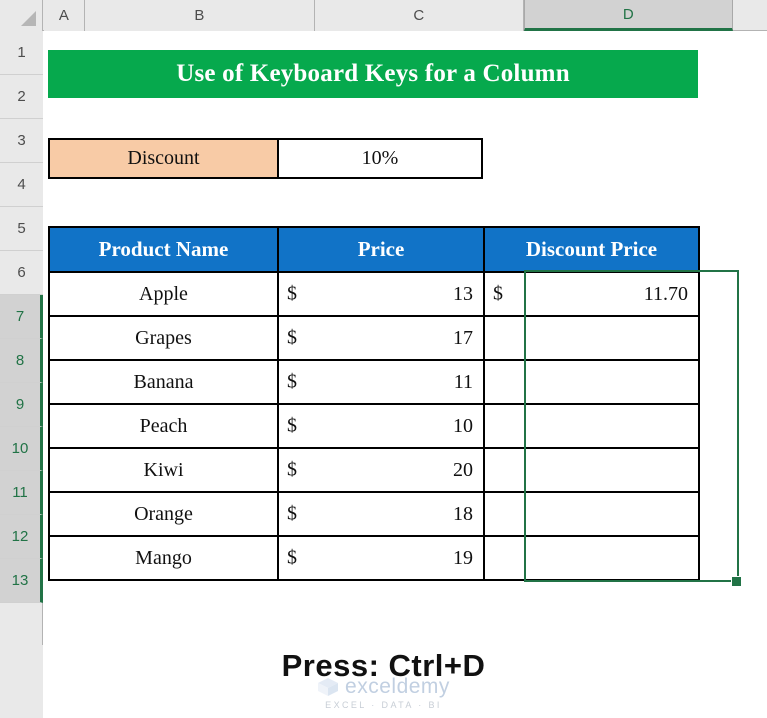 The image size is (767, 718). I want to click on column-header-price: Price, so click(381, 249).